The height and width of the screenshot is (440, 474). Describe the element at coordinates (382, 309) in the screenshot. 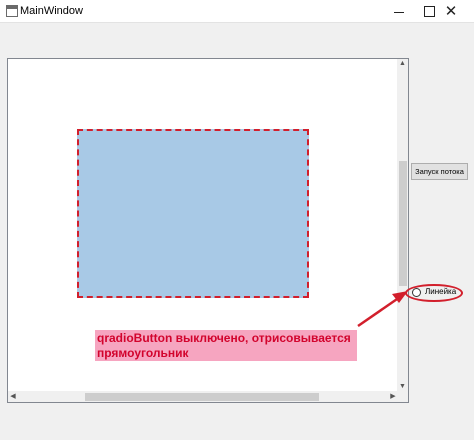

I see `annotation-arrow` at that location.